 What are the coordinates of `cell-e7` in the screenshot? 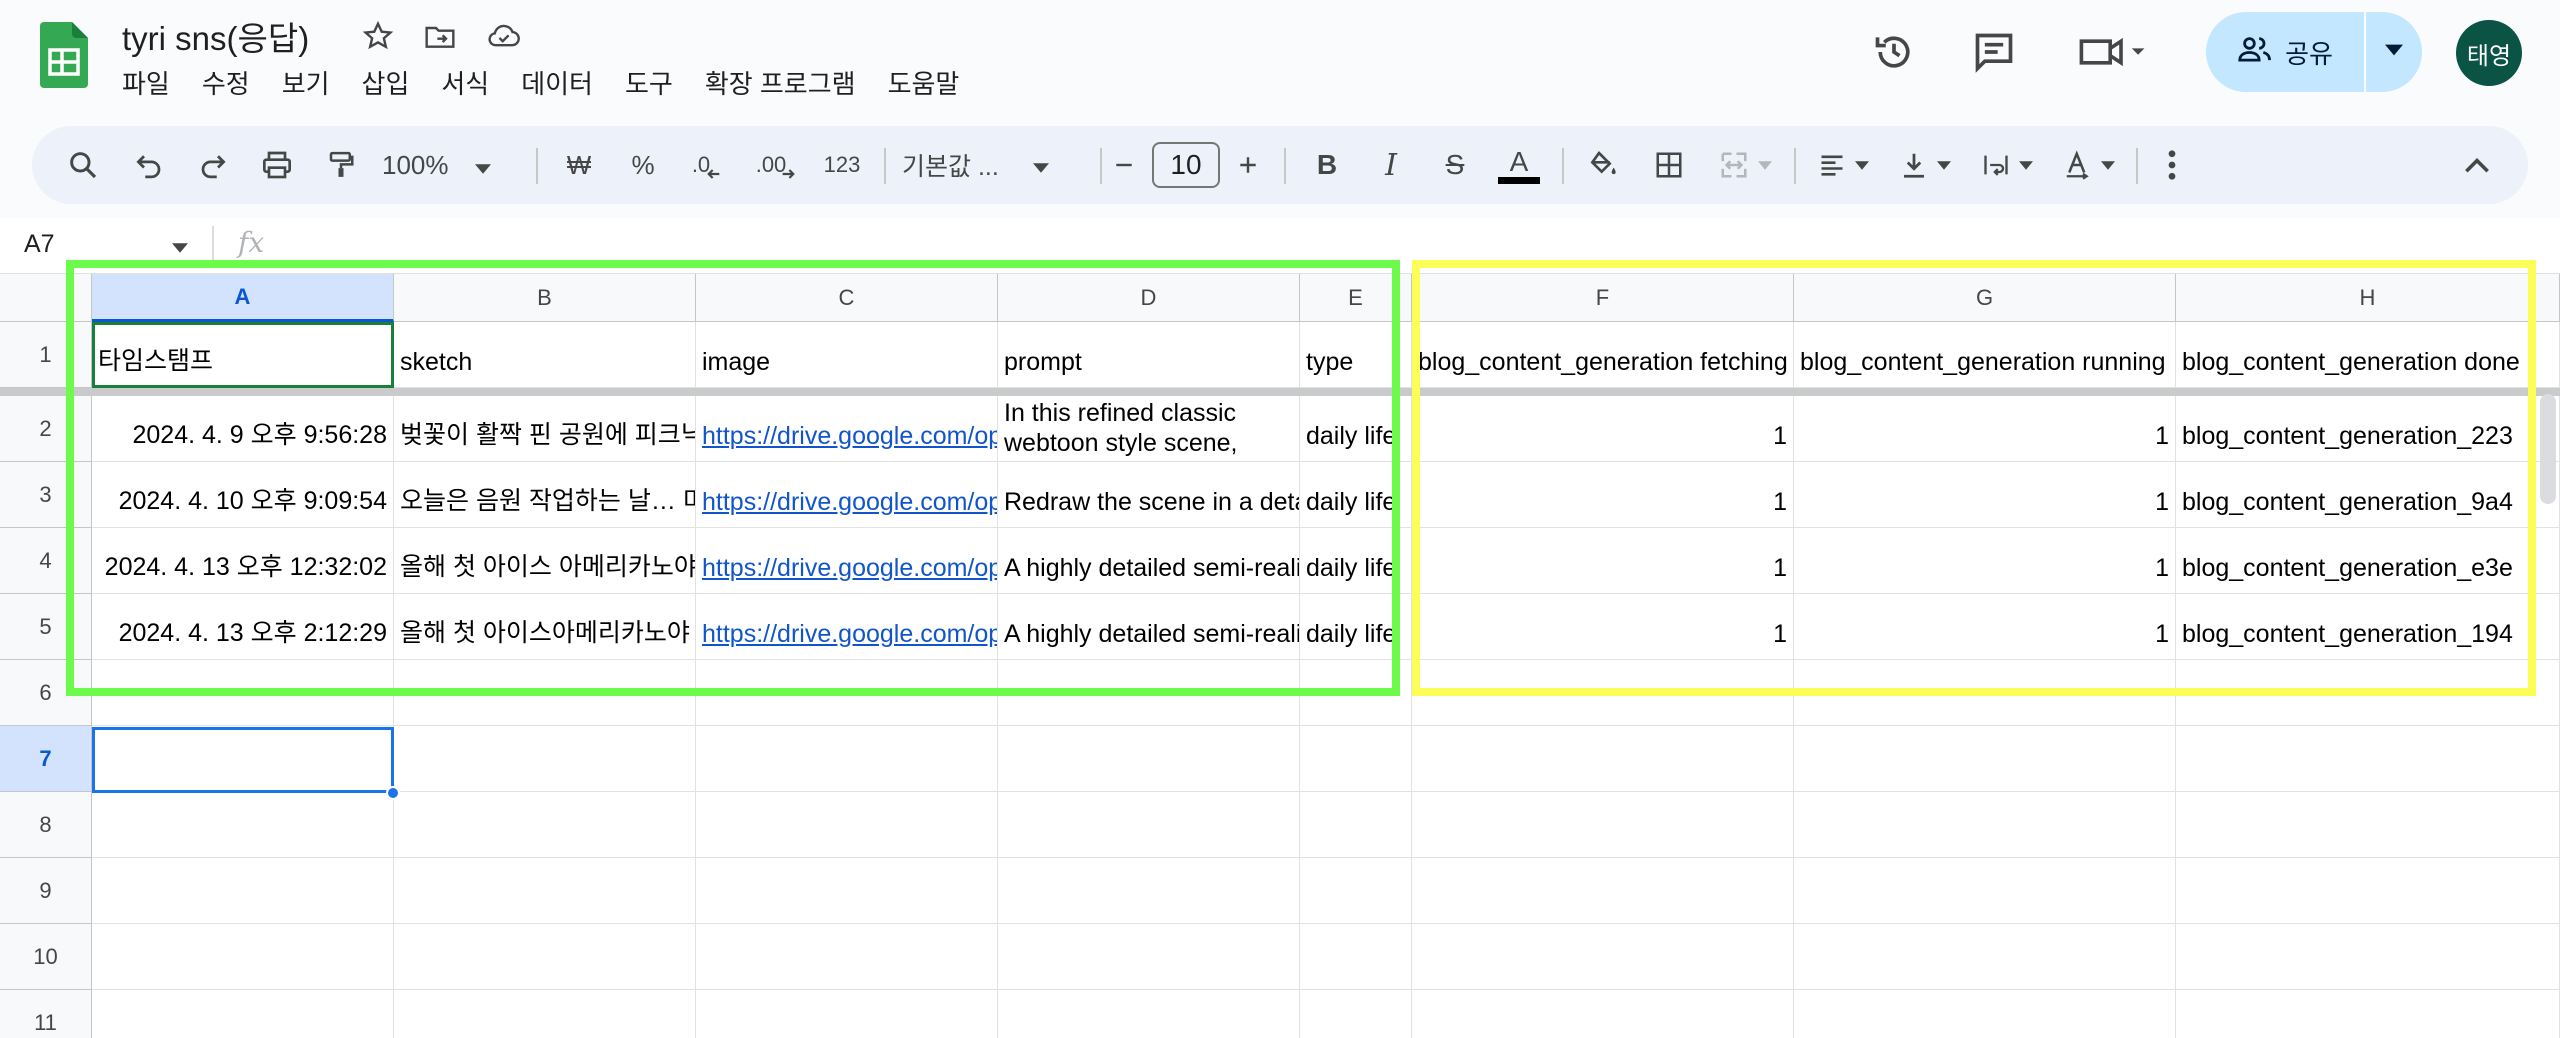 It's located at (1356, 759).